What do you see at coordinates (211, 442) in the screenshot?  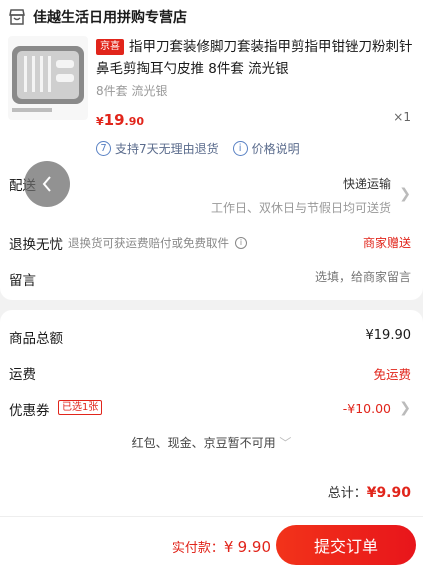 I see `unavailable-benefits: 红包、现金、京豆暂不可用 ﹀` at bounding box center [211, 442].